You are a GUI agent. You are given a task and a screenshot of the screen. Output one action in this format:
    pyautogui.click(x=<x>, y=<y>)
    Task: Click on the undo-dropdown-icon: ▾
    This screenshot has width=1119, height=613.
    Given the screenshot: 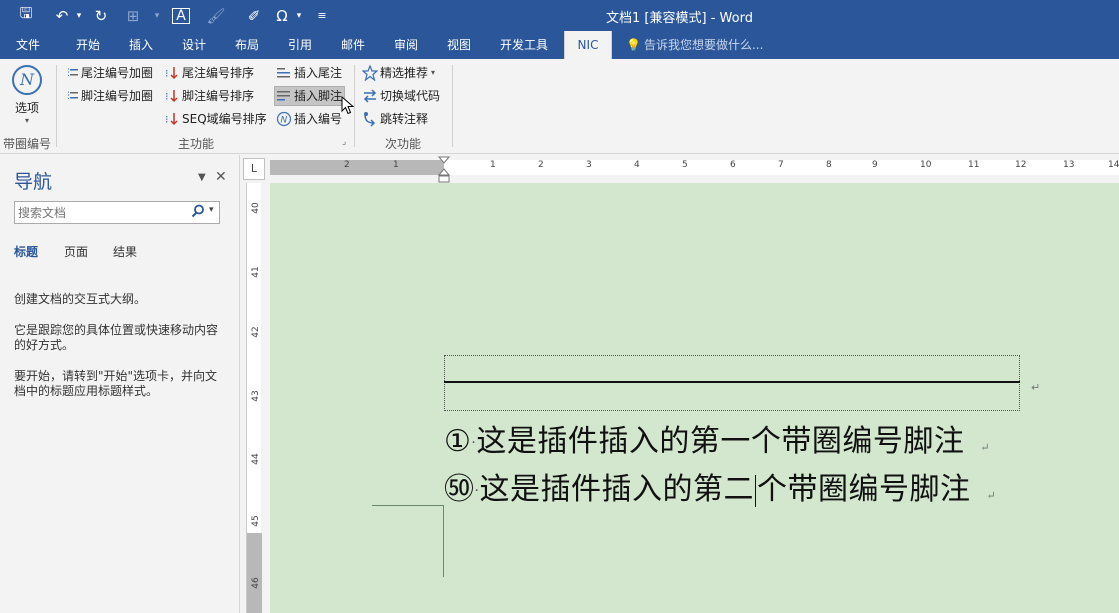 What is the action you would take?
    pyautogui.click(x=79, y=15)
    